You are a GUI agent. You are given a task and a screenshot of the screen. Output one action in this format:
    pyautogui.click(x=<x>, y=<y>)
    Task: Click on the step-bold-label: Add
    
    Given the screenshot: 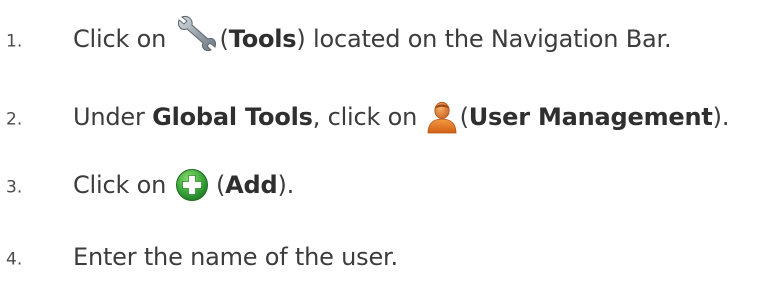 What is the action you would take?
    pyautogui.click(x=251, y=185)
    